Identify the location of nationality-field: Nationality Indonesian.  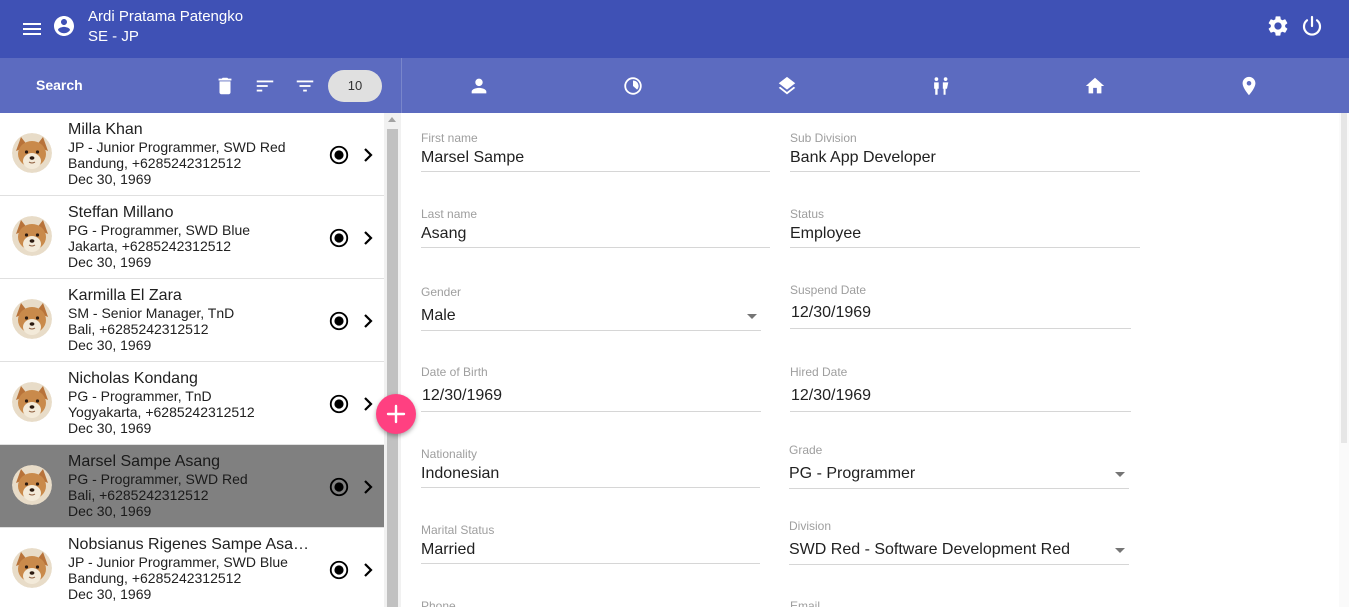
(590, 468).